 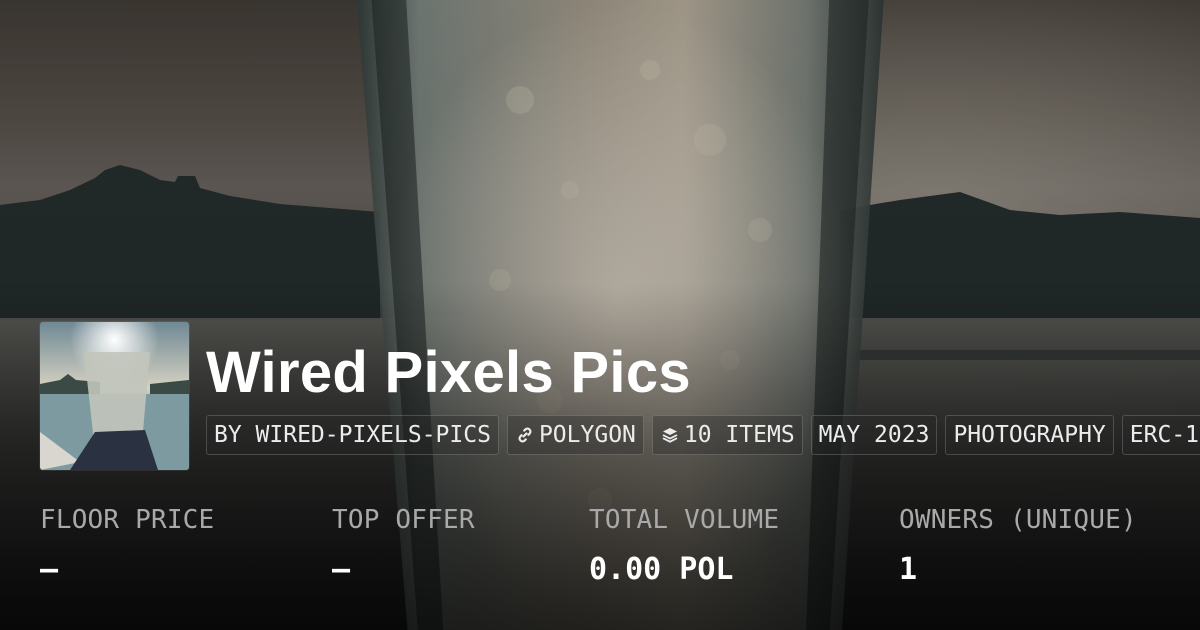 I want to click on standard-tag: ERC-1155, so click(x=1160, y=435).